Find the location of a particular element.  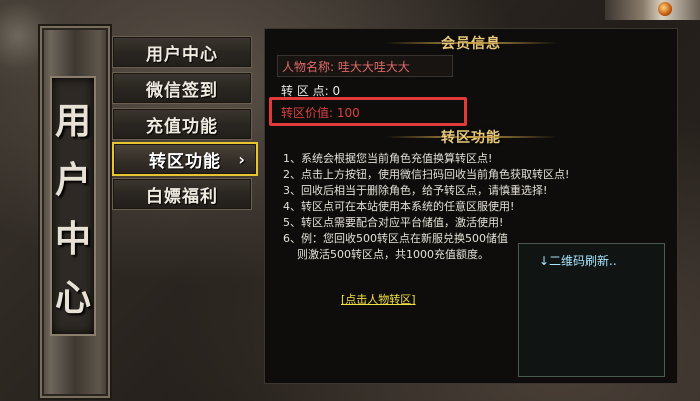

transfer-character-link: [点击人物转区] is located at coordinates (378, 299).